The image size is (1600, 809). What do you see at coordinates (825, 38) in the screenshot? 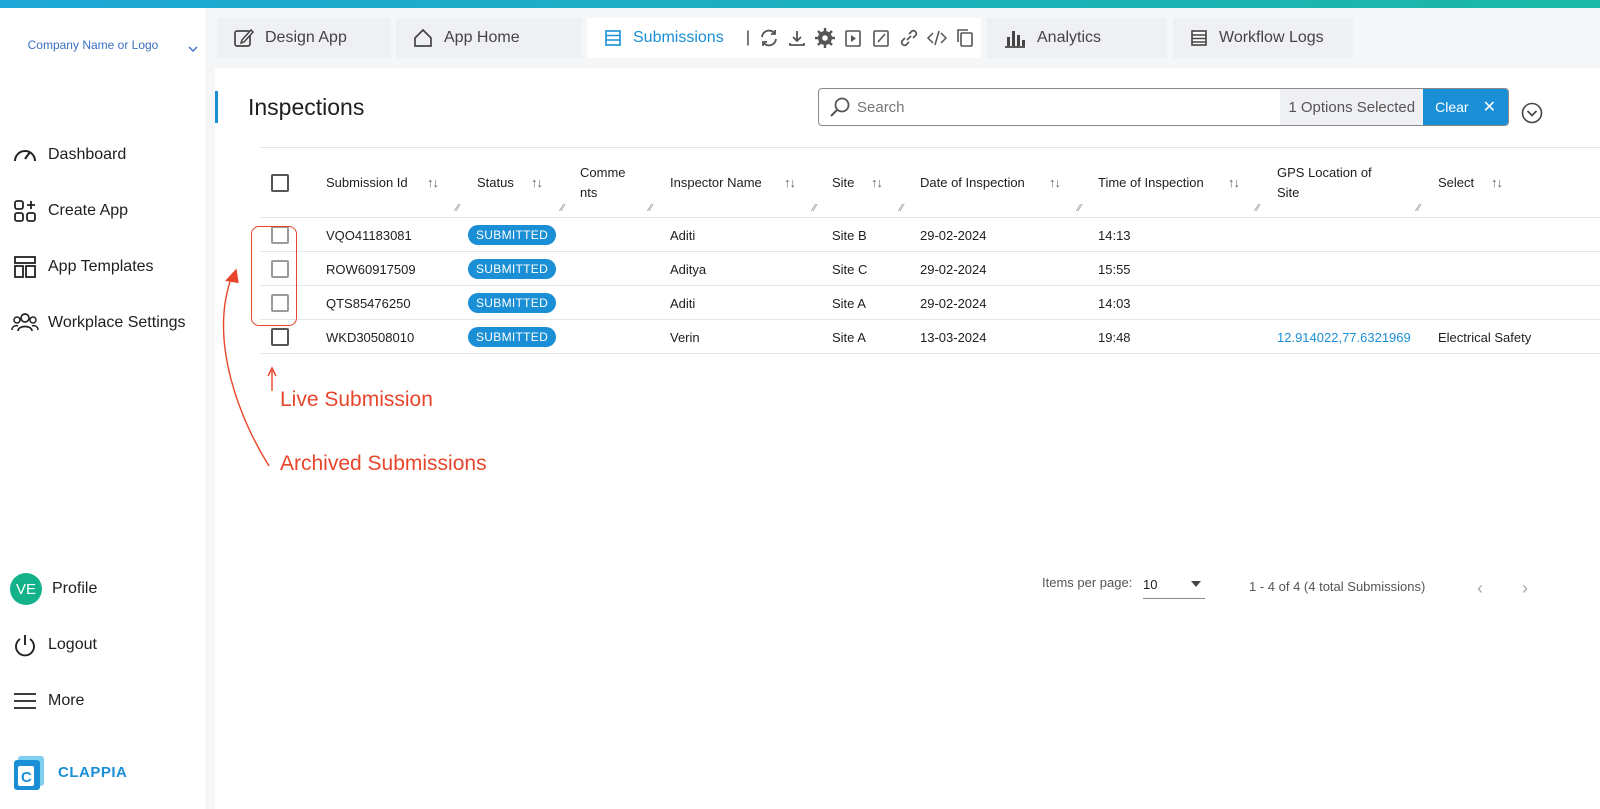
I see `gear-icon` at bounding box center [825, 38].